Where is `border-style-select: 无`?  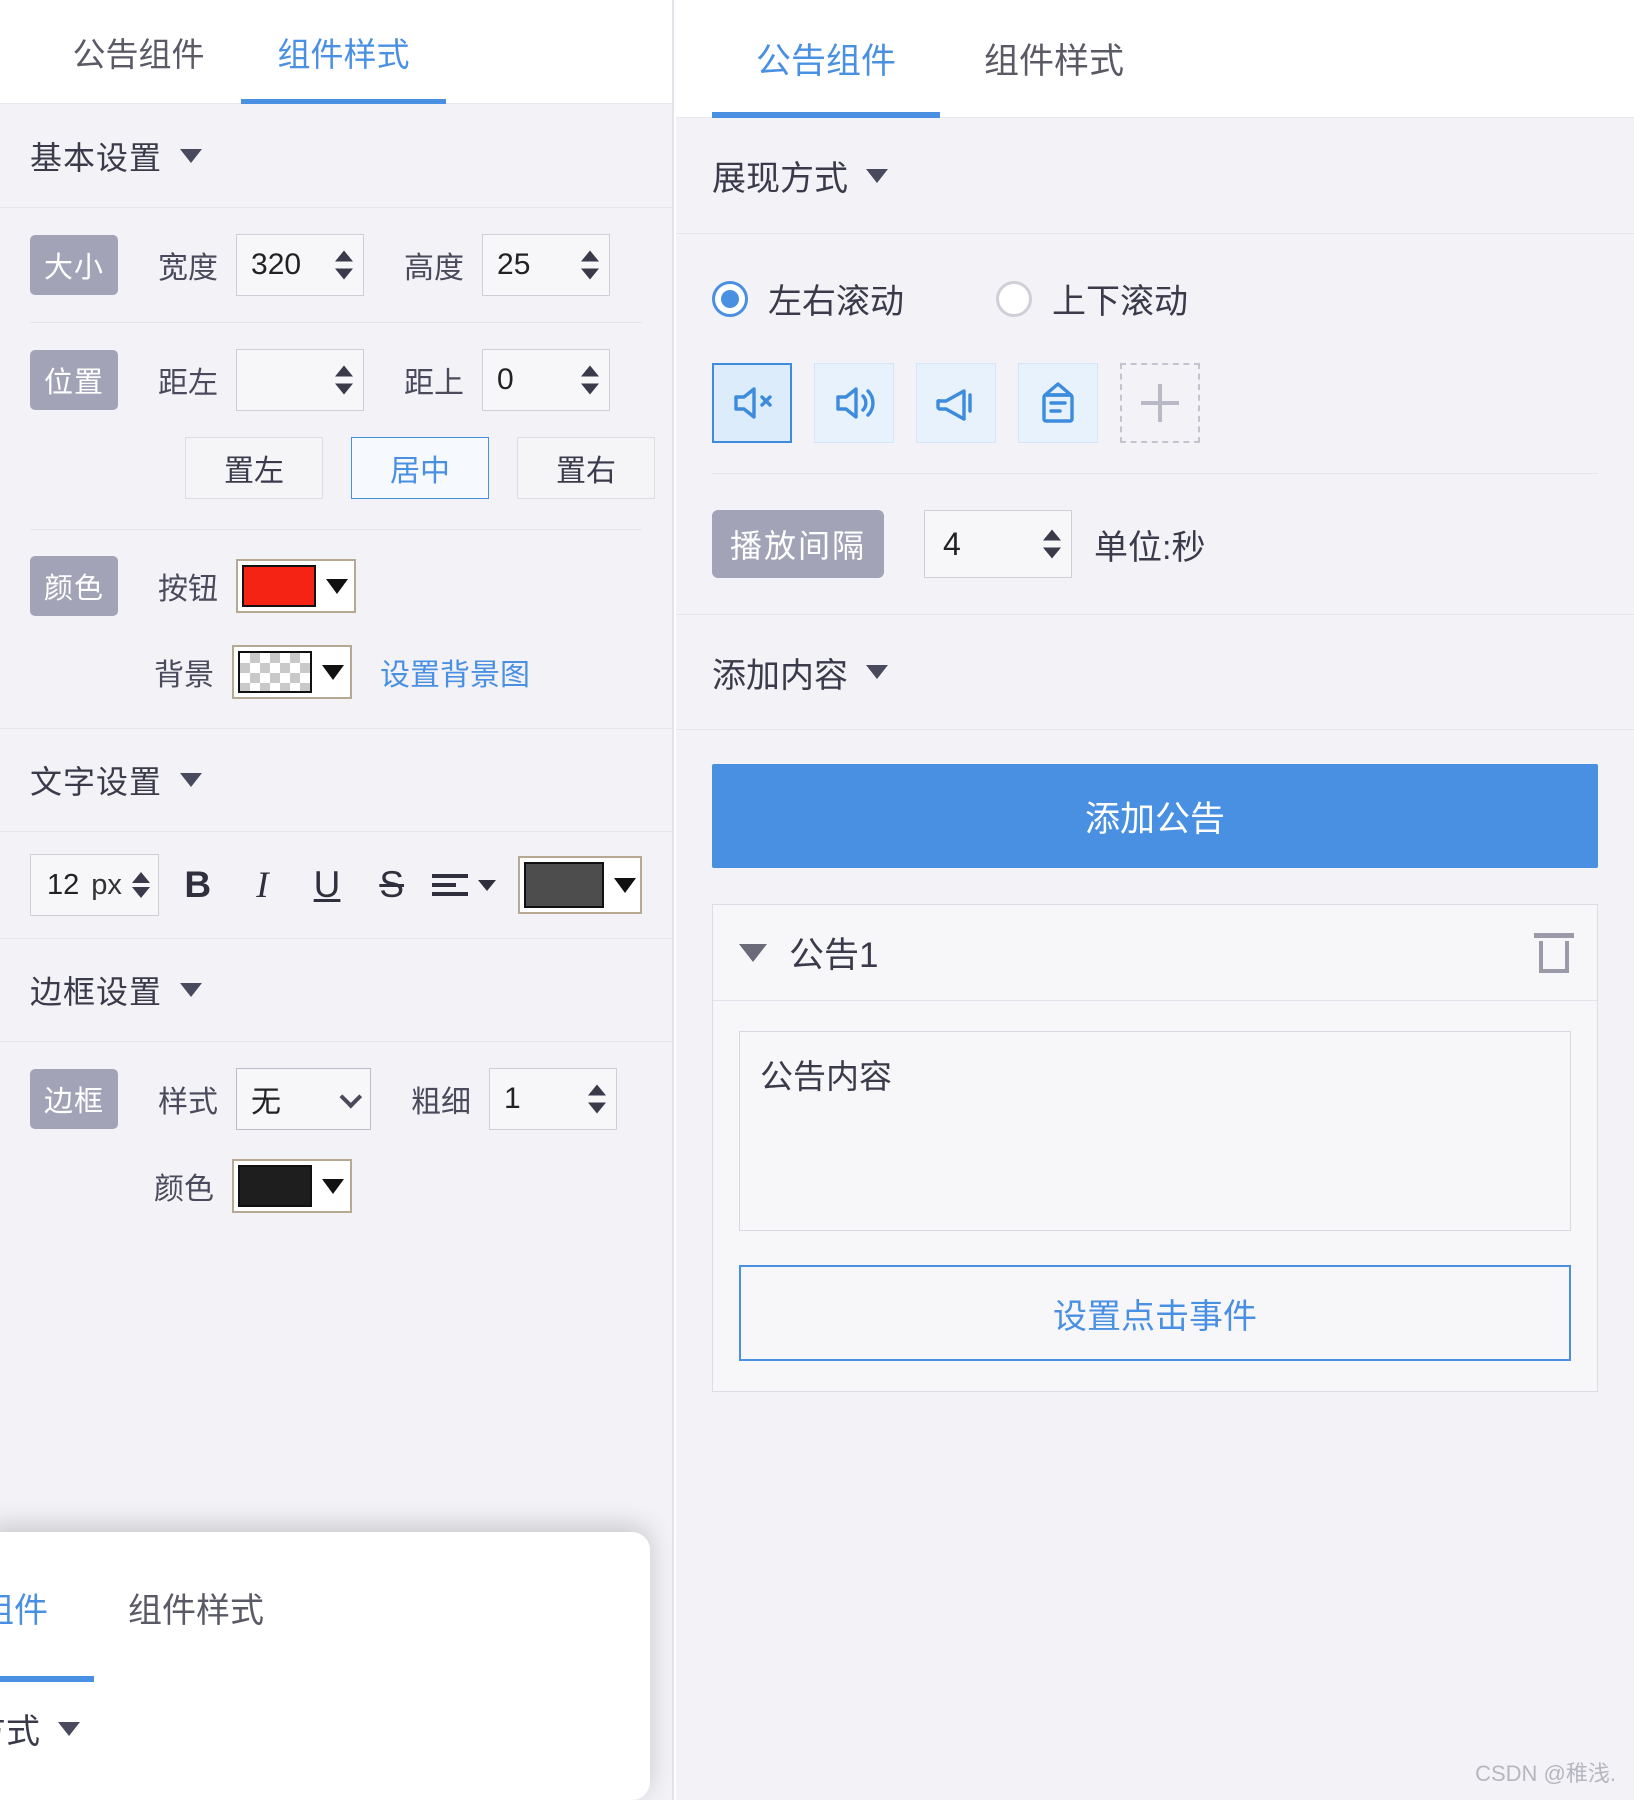
border-style-select: 无 is located at coordinates (304, 1099).